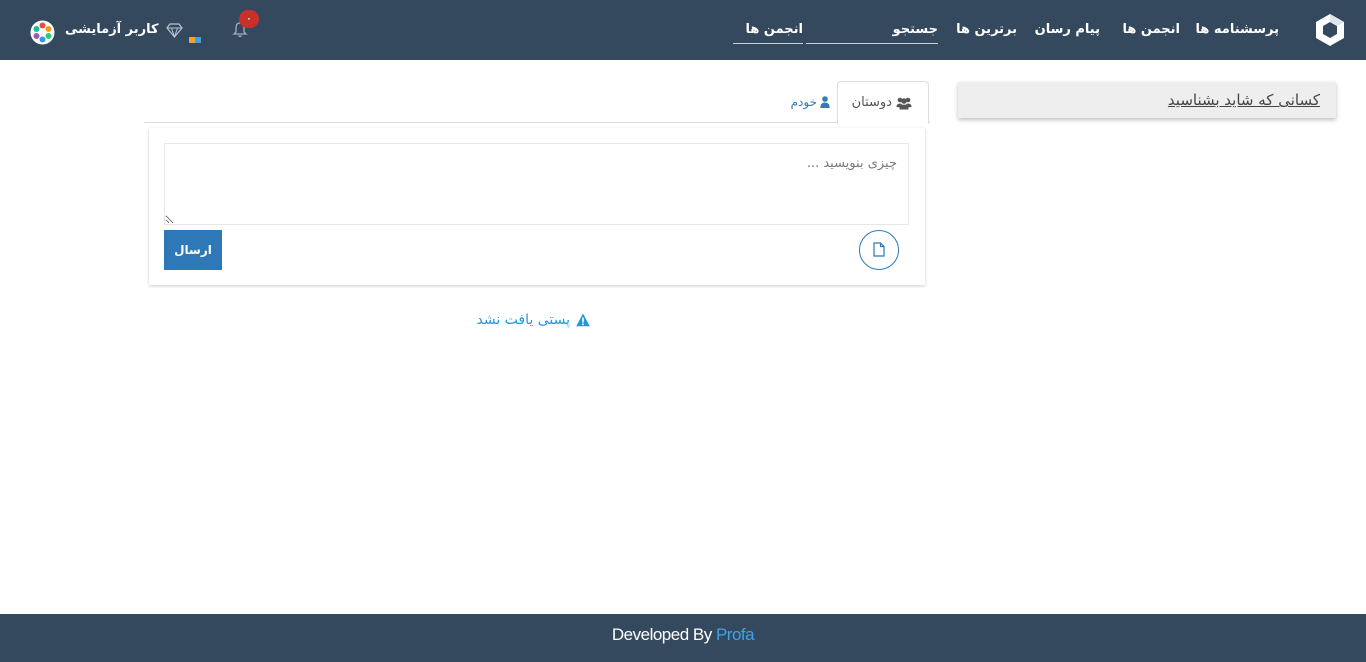  What do you see at coordinates (42, 32) in the screenshot?
I see `avatar` at bounding box center [42, 32].